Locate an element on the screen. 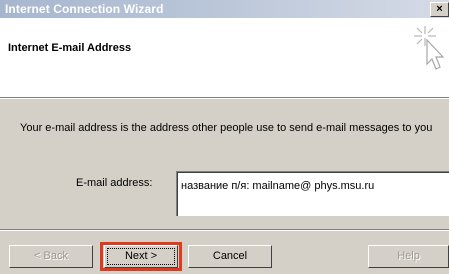 The width and height of the screenshot is (449, 274). back-button: < Back is located at coordinates (51, 256).